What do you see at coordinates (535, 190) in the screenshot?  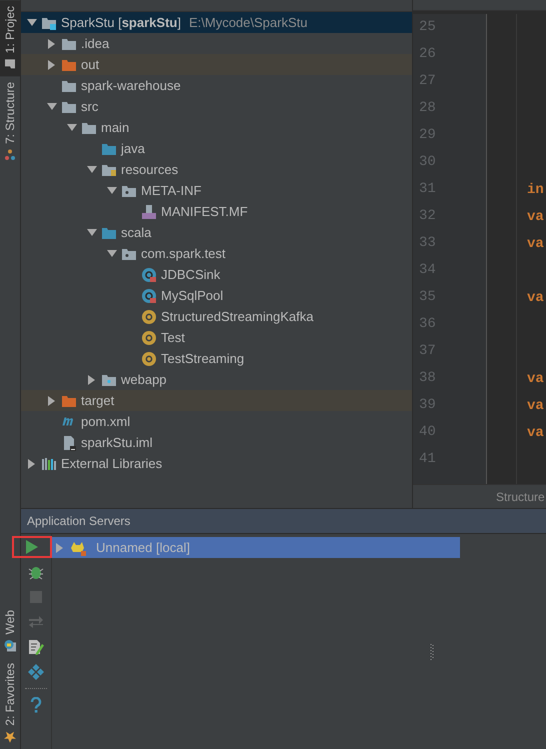 I see `code-keyword: in` at bounding box center [535, 190].